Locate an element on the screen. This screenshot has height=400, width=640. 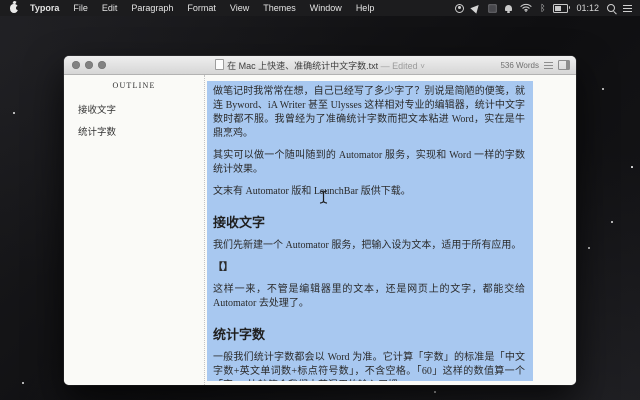
doc-heading: 接收文字 is located at coordinates (369, 223).